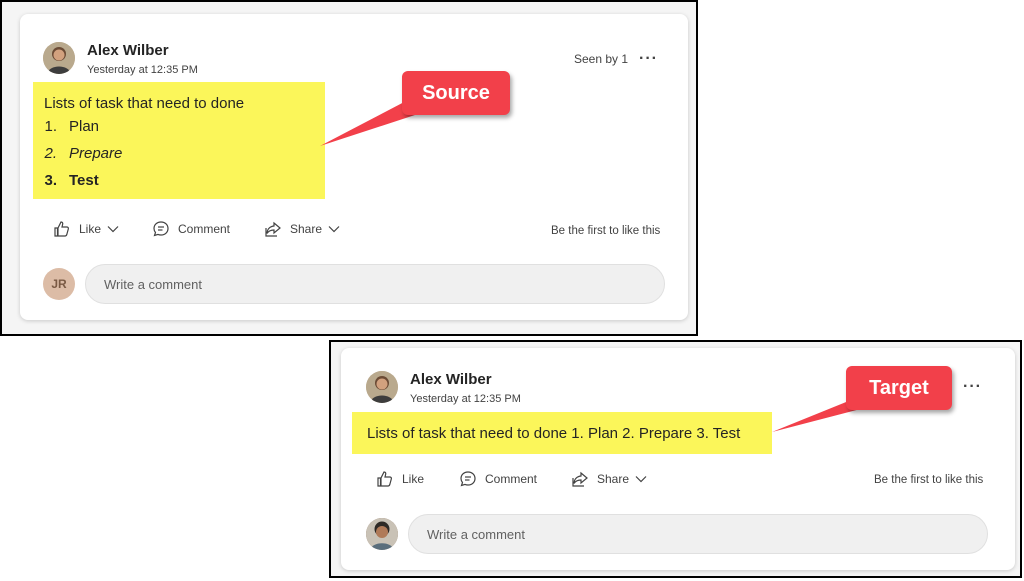  Describe the element at coordinates (899, 388) in the screenshot. I see `target-callout: Target` at that location.